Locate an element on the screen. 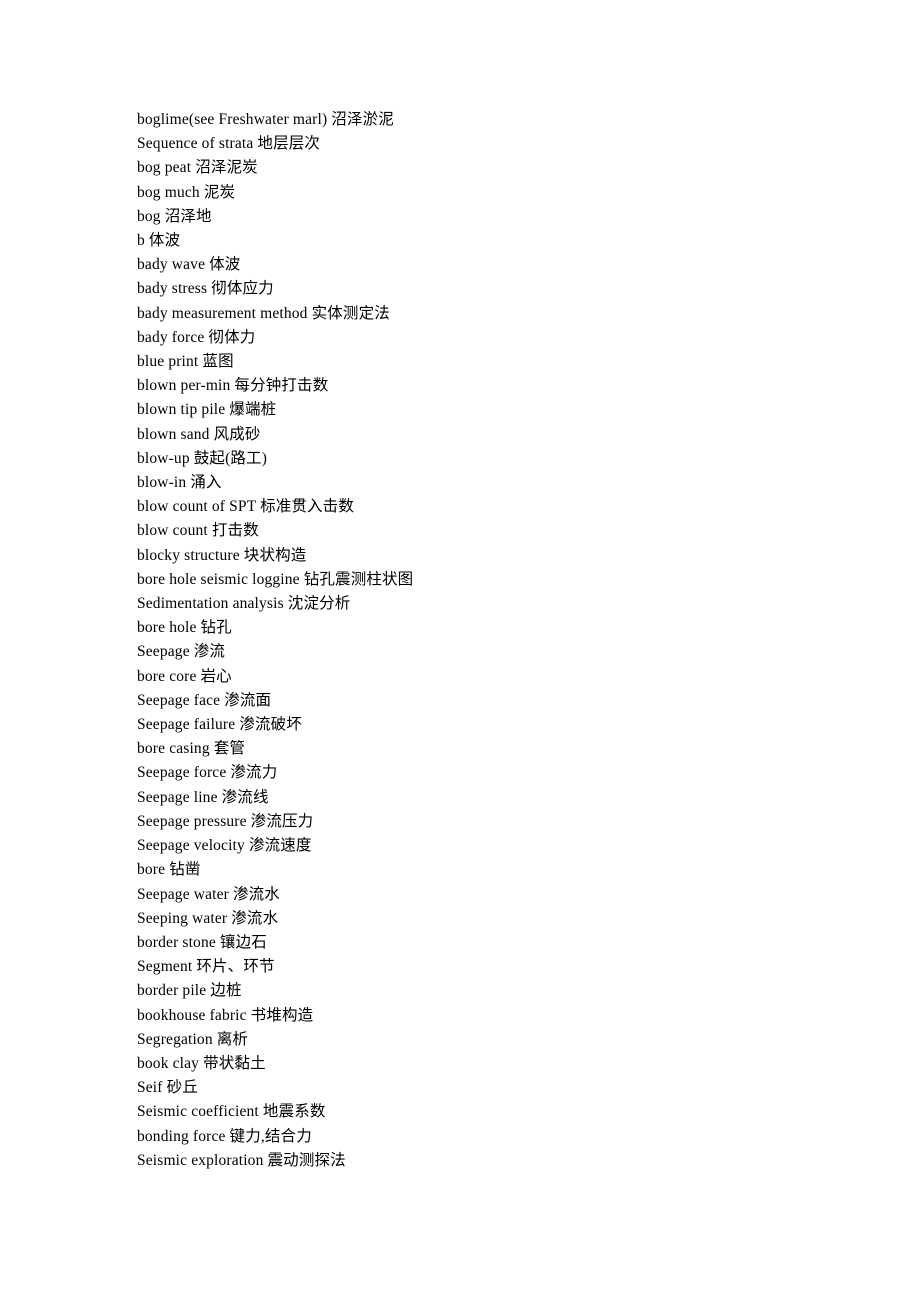 The height and width of the screenshot is (1302, 920). glossary-entry: Segment 环片、环节 is located at coordinates (206, 967).